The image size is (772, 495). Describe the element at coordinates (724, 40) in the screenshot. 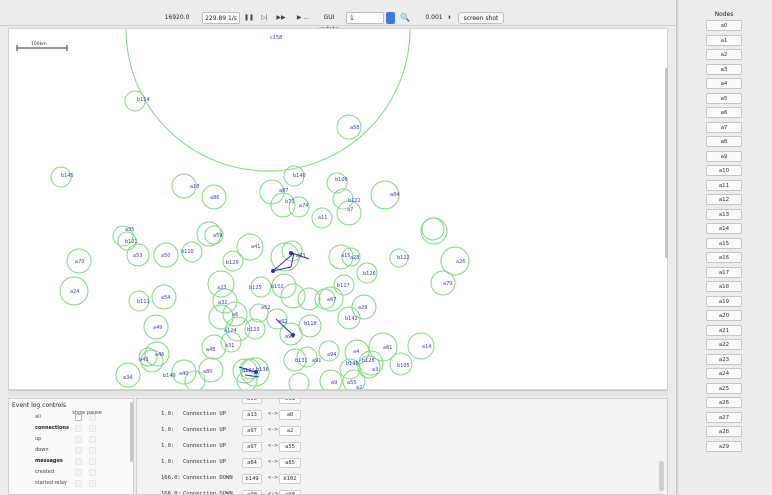

I see `node-button-a1: a1` at that location.